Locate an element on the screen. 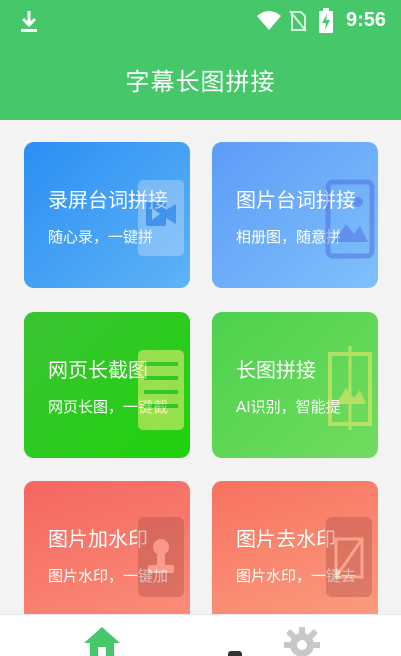  card-title: 网页长截图 is located at coordinates (98, 370).